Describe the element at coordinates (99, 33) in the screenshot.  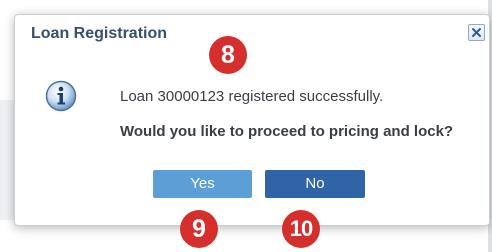
I see `dialog-title: Loan Registration` at that location.